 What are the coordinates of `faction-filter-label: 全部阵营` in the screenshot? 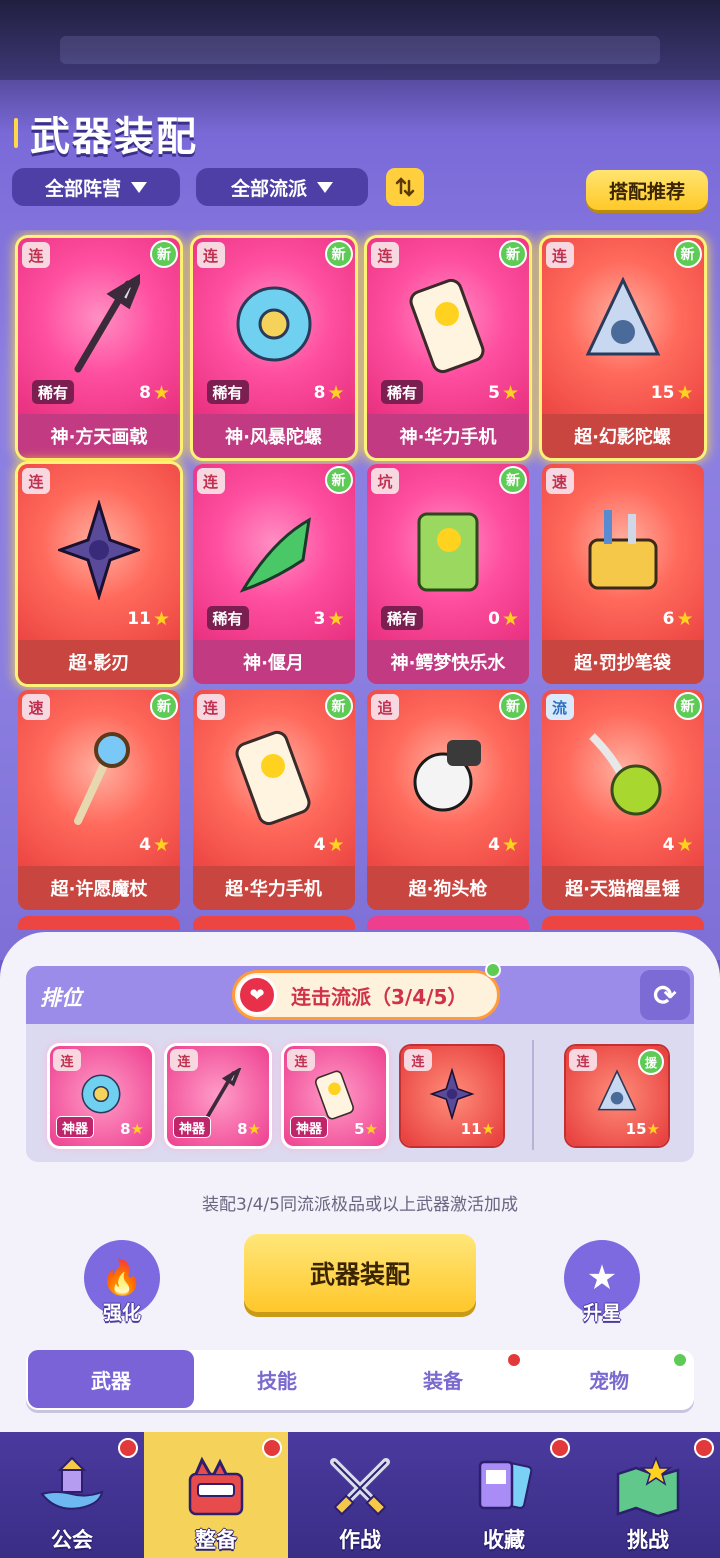 It's located at (82, 188).